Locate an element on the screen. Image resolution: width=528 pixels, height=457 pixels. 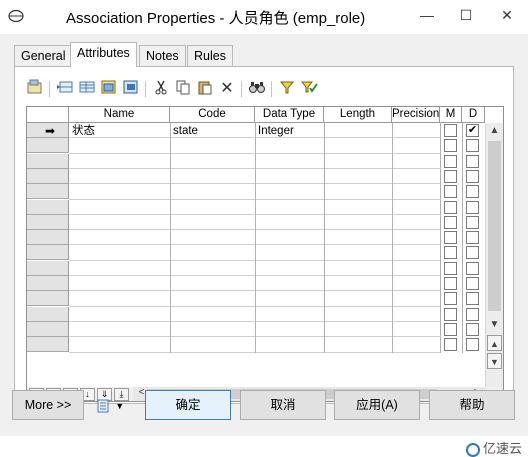
column-header-name: Name is located at coordinates (119, 115).